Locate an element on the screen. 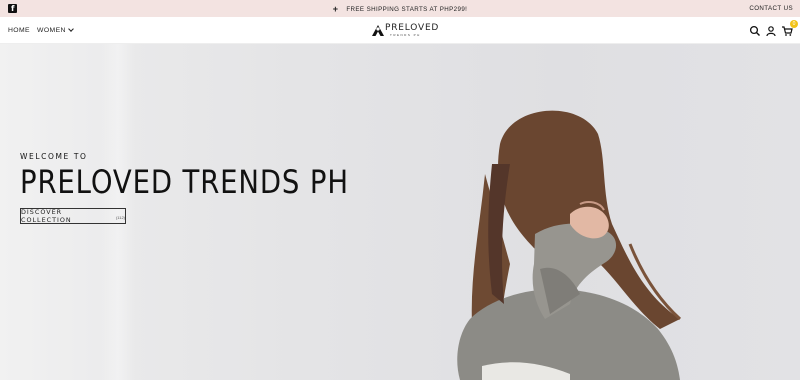  cta-label: DISCOVER COLLECTION is located at coordinates (46, 216).